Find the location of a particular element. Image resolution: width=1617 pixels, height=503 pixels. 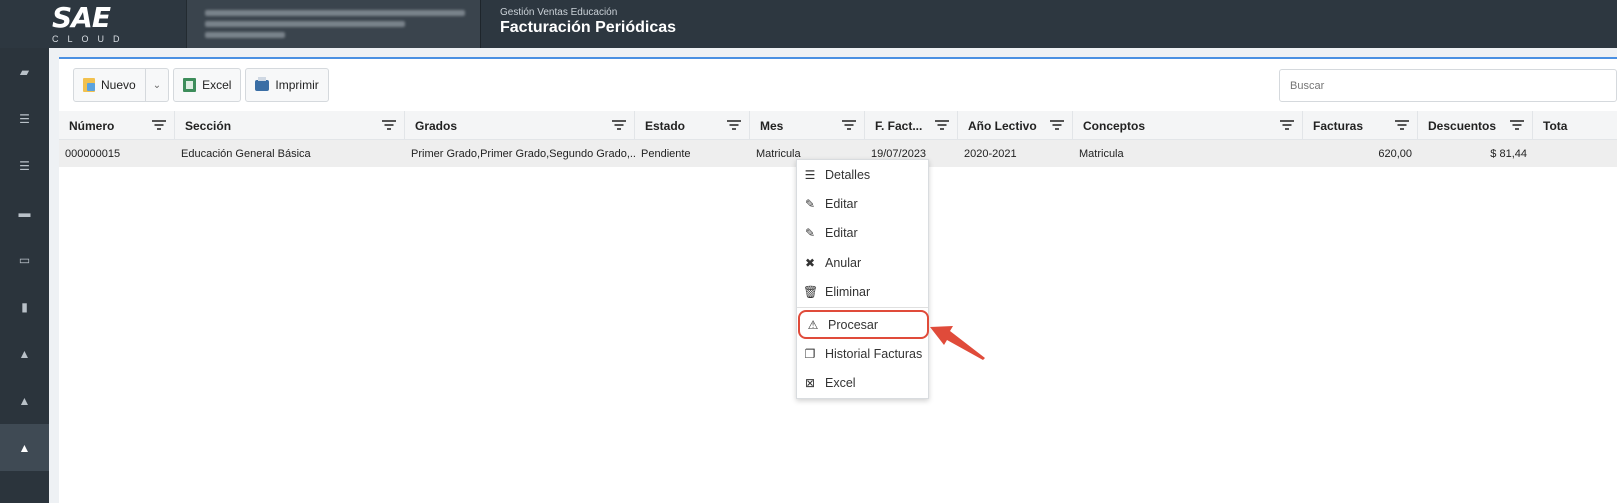

column-header-numero: Número is located at coordinates (117, 125).